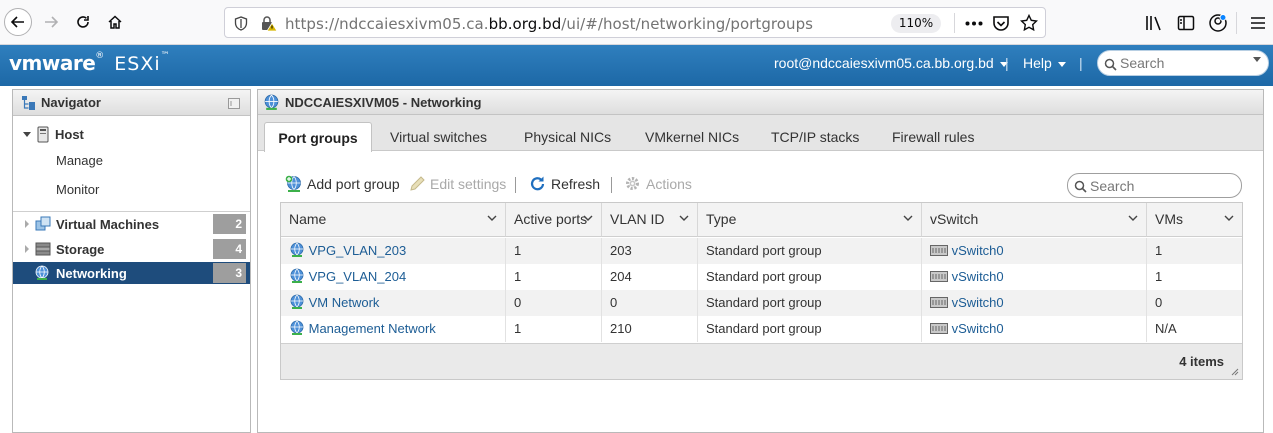 The height and width of the screenshot is (433, 1273). What do you see at coordinates (18, 22) in the screenshot?
I see `back-button` at bounding box center [18, 22].